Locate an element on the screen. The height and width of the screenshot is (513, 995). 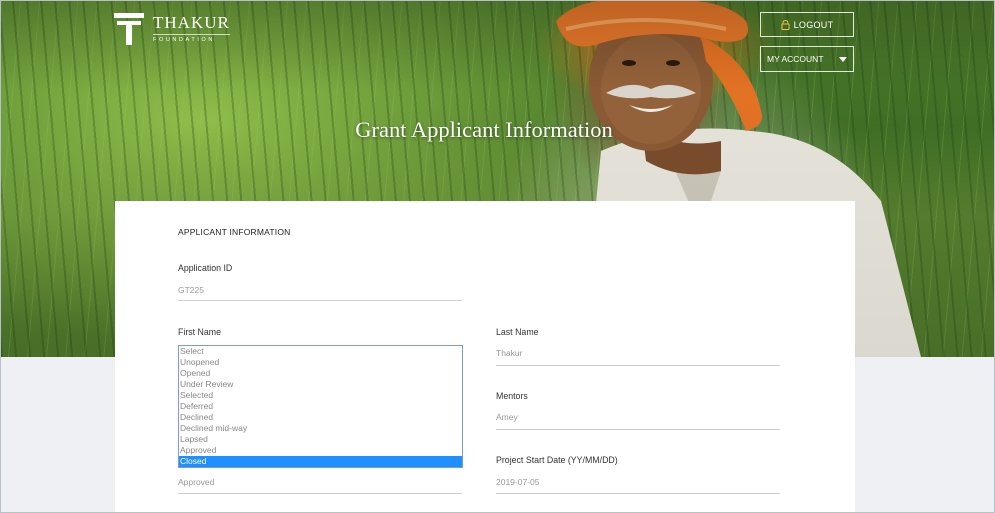
mentors-underline is located at coordinates (638, 429).